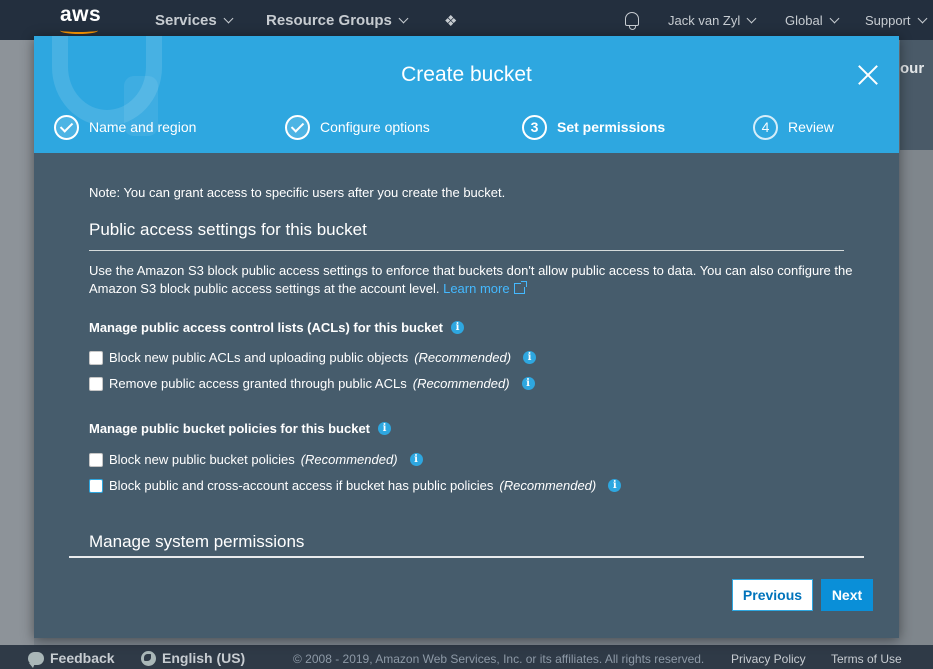  I want to click on close-icon, so click(868, 75).